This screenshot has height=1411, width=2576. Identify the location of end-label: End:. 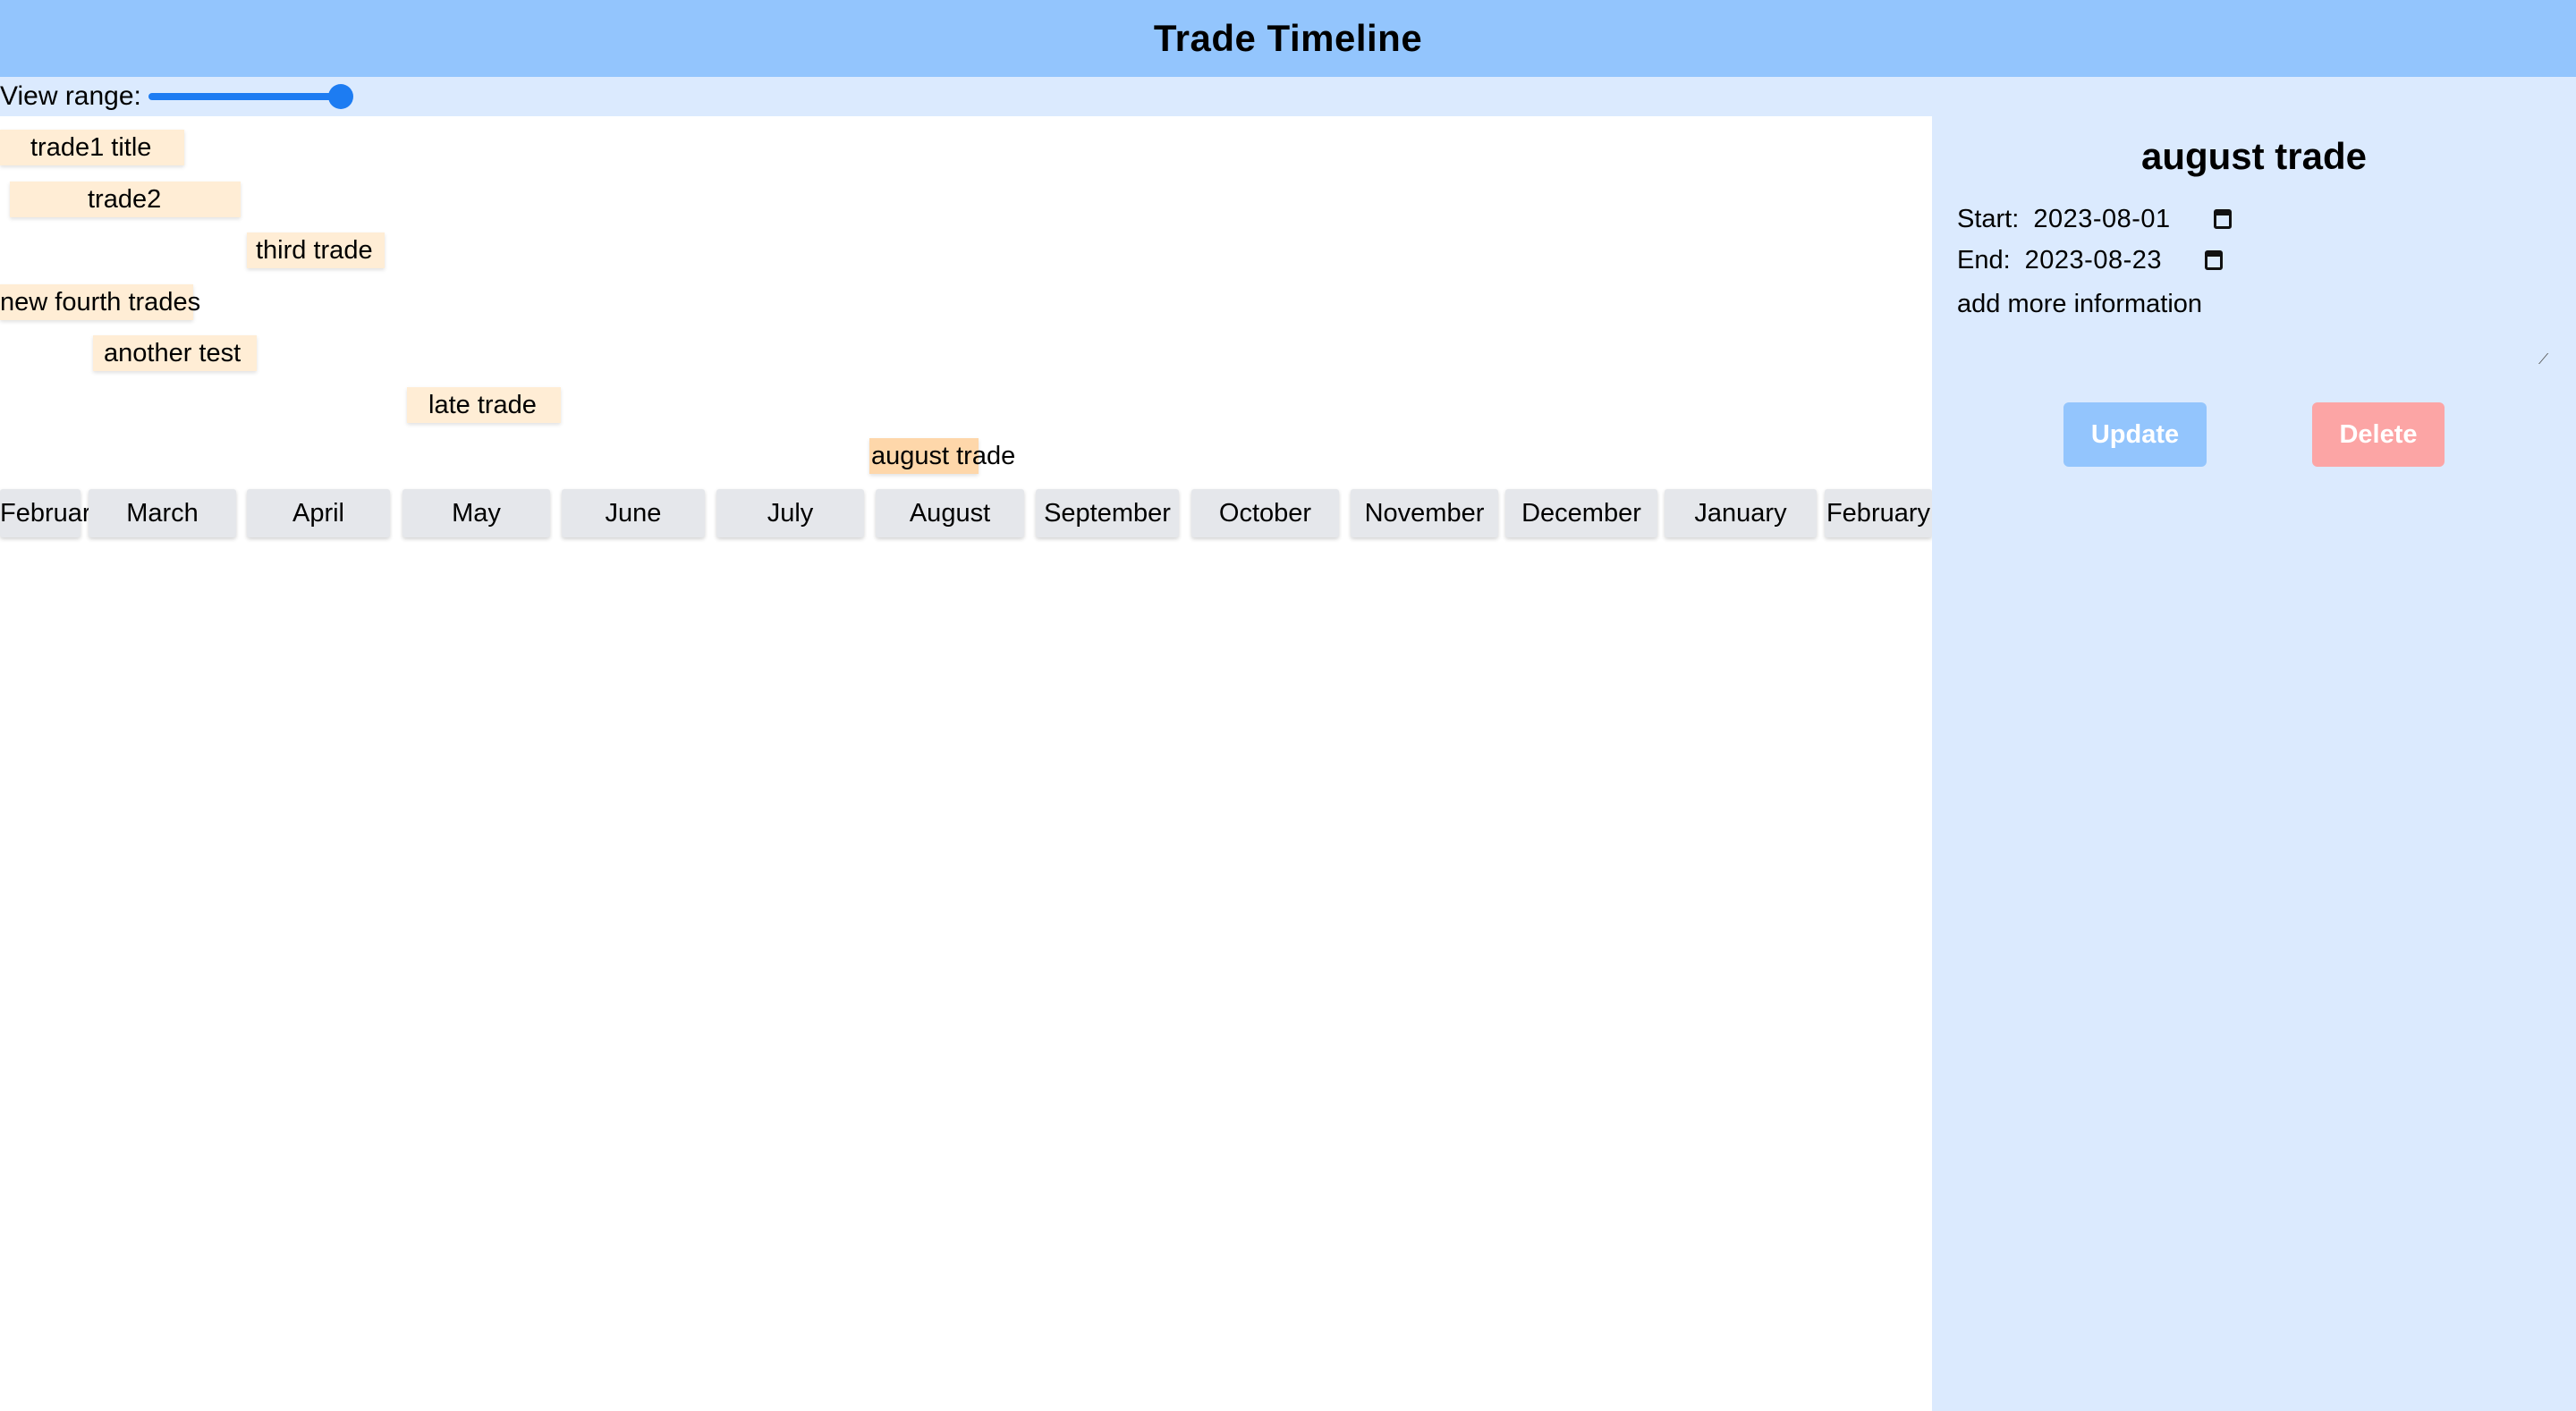
(1984, 260).